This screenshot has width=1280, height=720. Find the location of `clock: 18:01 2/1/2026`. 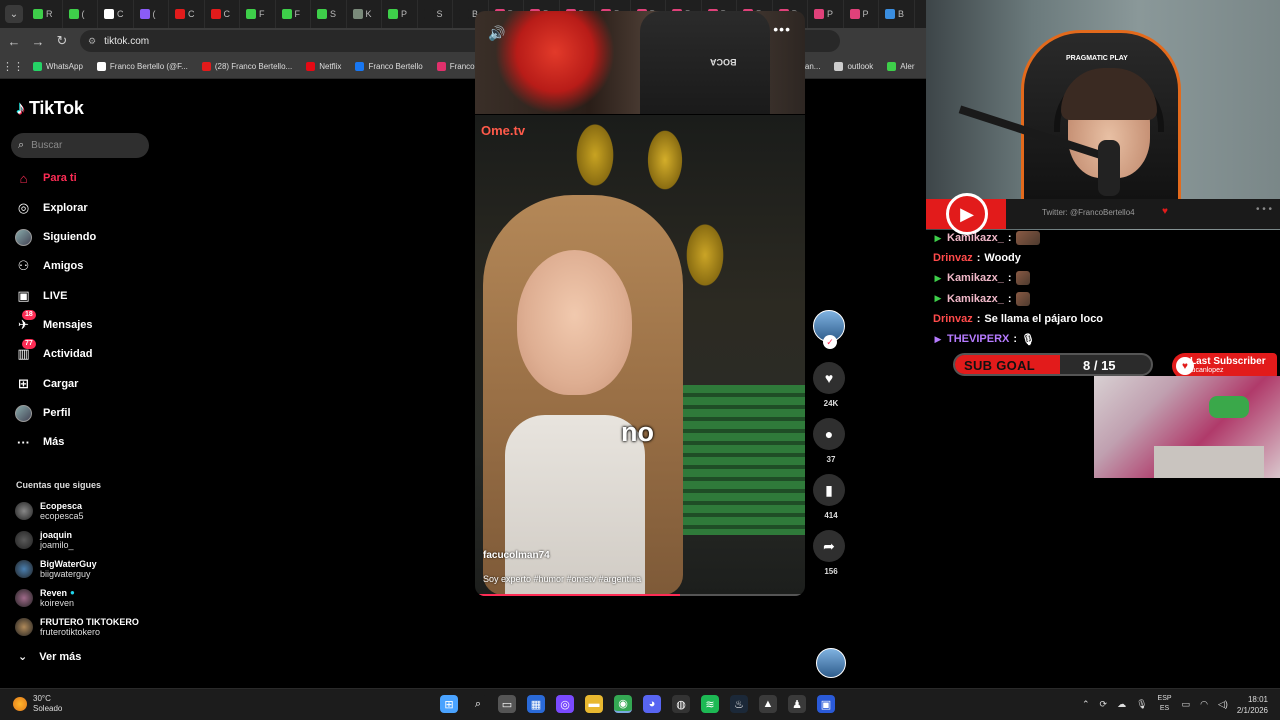

clock: 18:01 2/1/2026 is located at coordinates (1248, 705).